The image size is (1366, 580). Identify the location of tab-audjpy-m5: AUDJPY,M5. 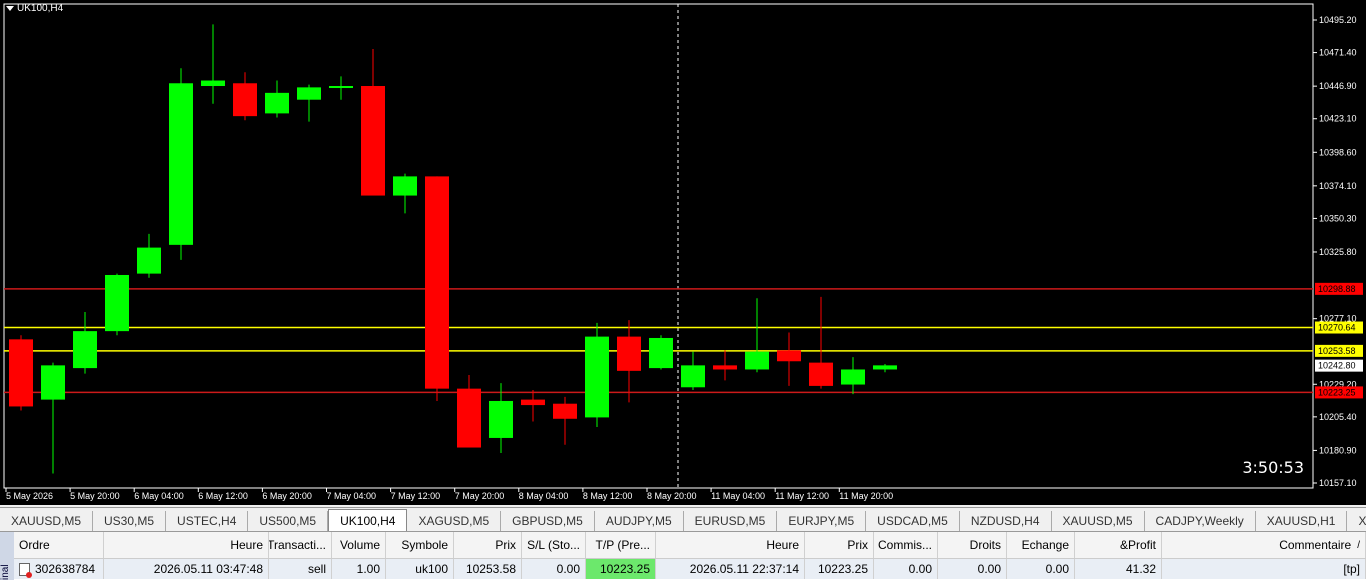
(639, 521).